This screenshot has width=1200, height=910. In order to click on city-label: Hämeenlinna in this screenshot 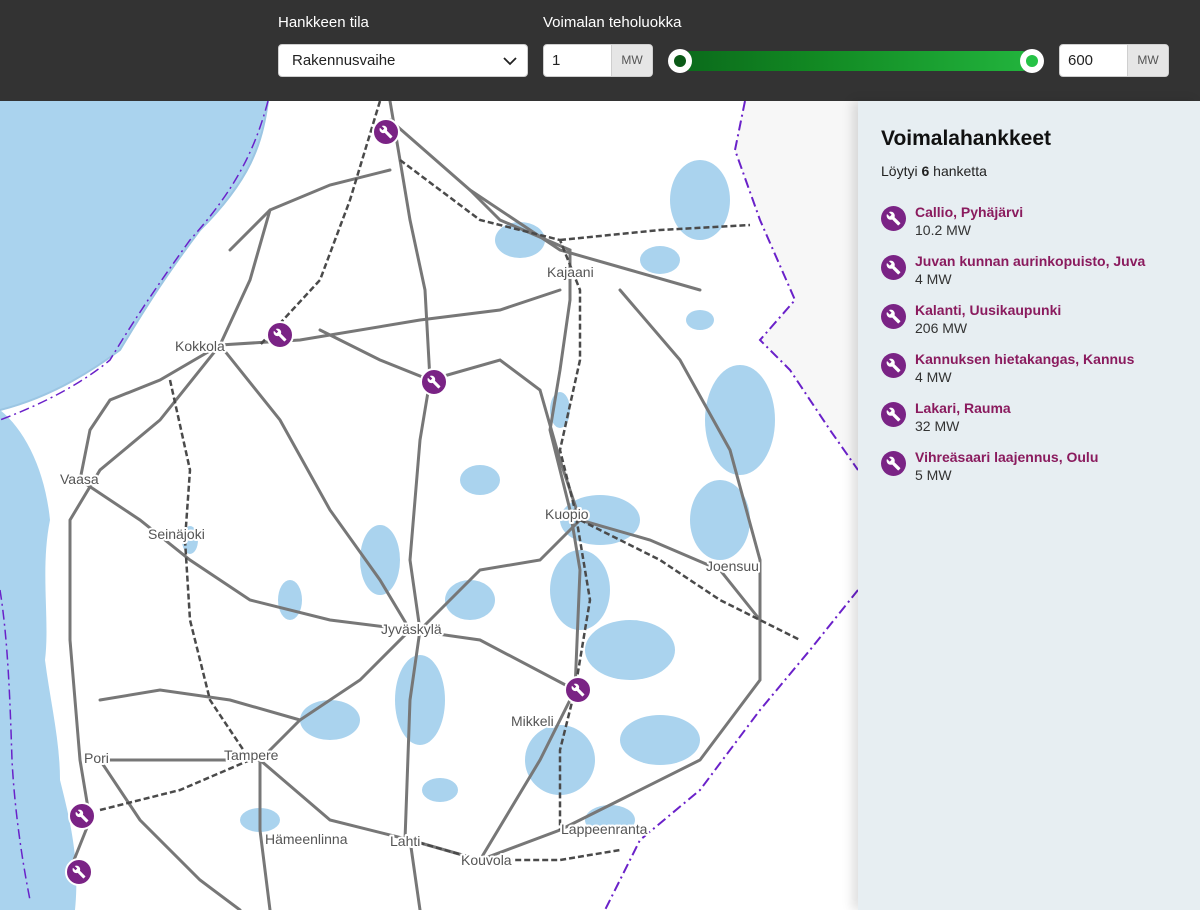, I will do `click(306, 839)`.